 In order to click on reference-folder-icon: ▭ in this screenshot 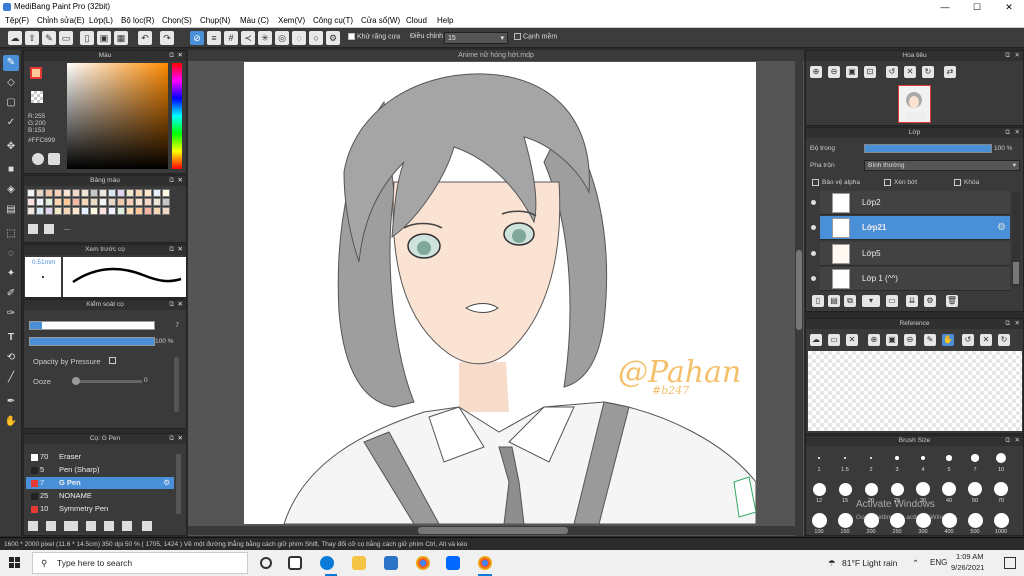, I will do `click(834, 340)`.